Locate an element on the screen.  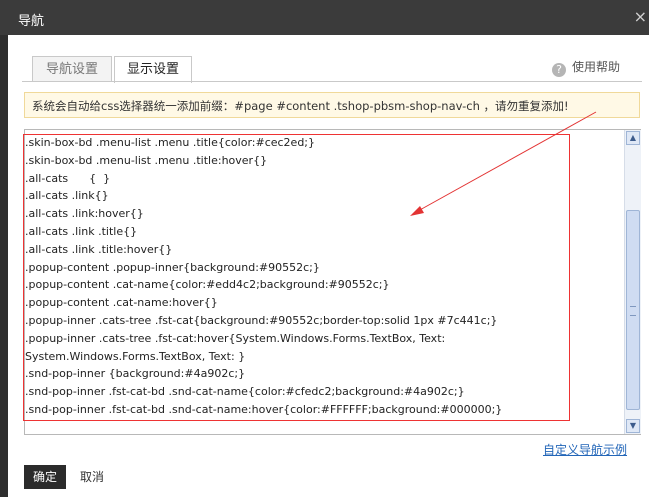
confirm-button: 确定 is located at coordinates (45, 477).